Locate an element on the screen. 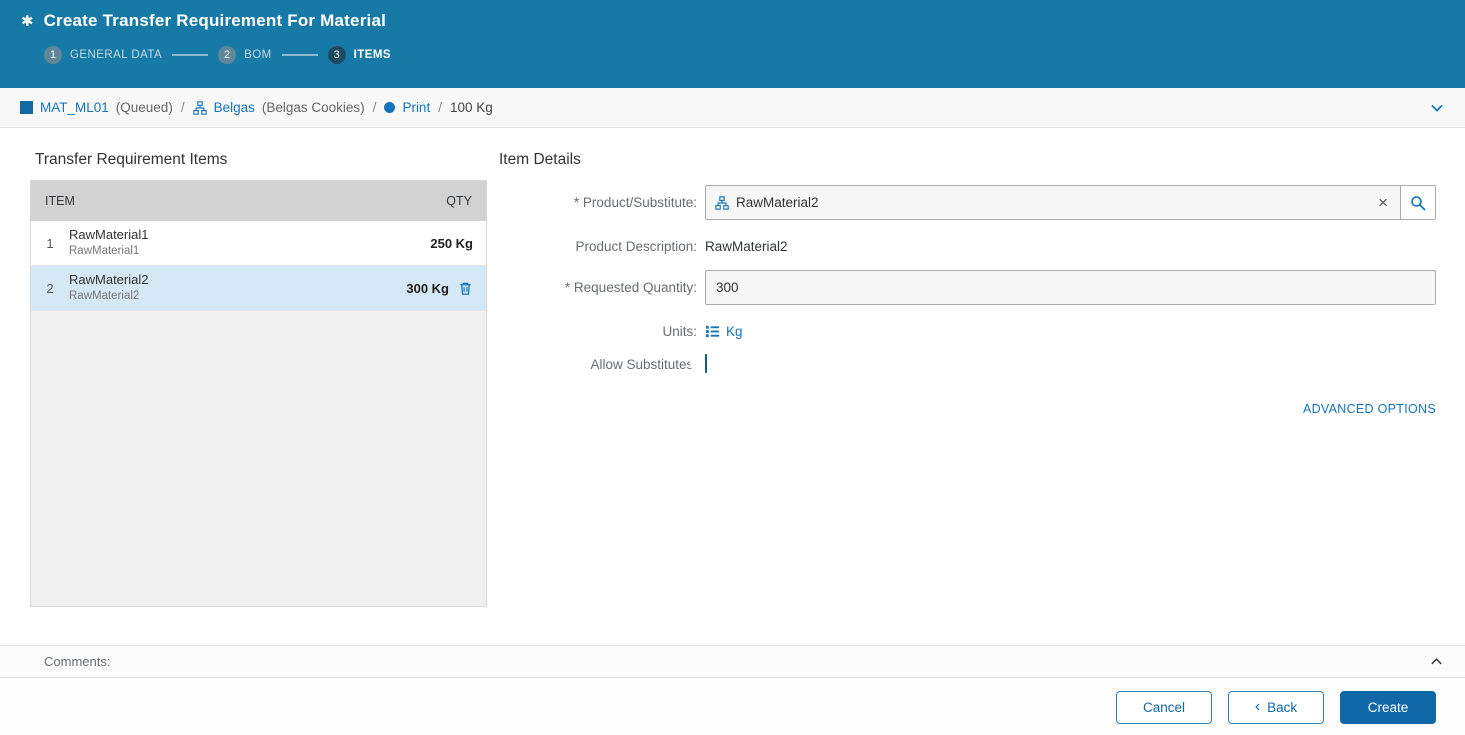  step-number-badge: 1 is located at coordinates (53, 55).